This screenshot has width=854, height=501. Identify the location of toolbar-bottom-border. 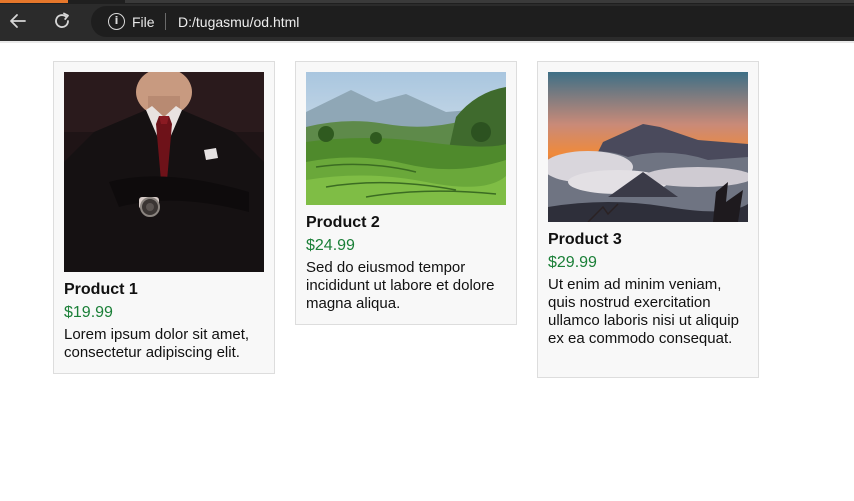
(427, 42).